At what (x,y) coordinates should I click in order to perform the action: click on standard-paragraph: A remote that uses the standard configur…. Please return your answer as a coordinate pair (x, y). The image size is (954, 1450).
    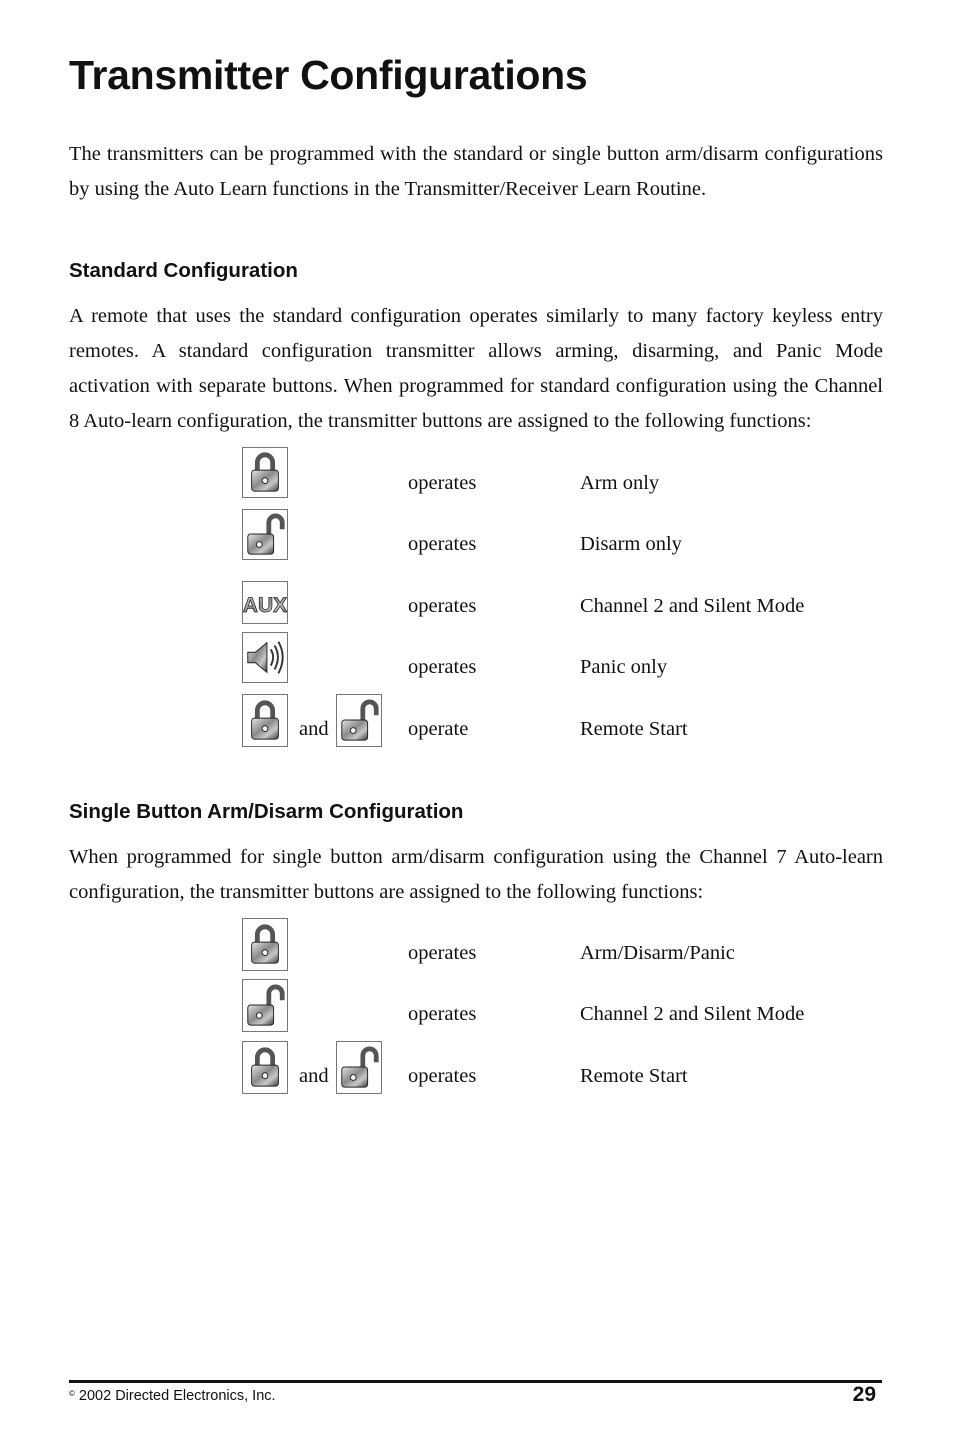
    Looking at the image, I should click on (476, 368).